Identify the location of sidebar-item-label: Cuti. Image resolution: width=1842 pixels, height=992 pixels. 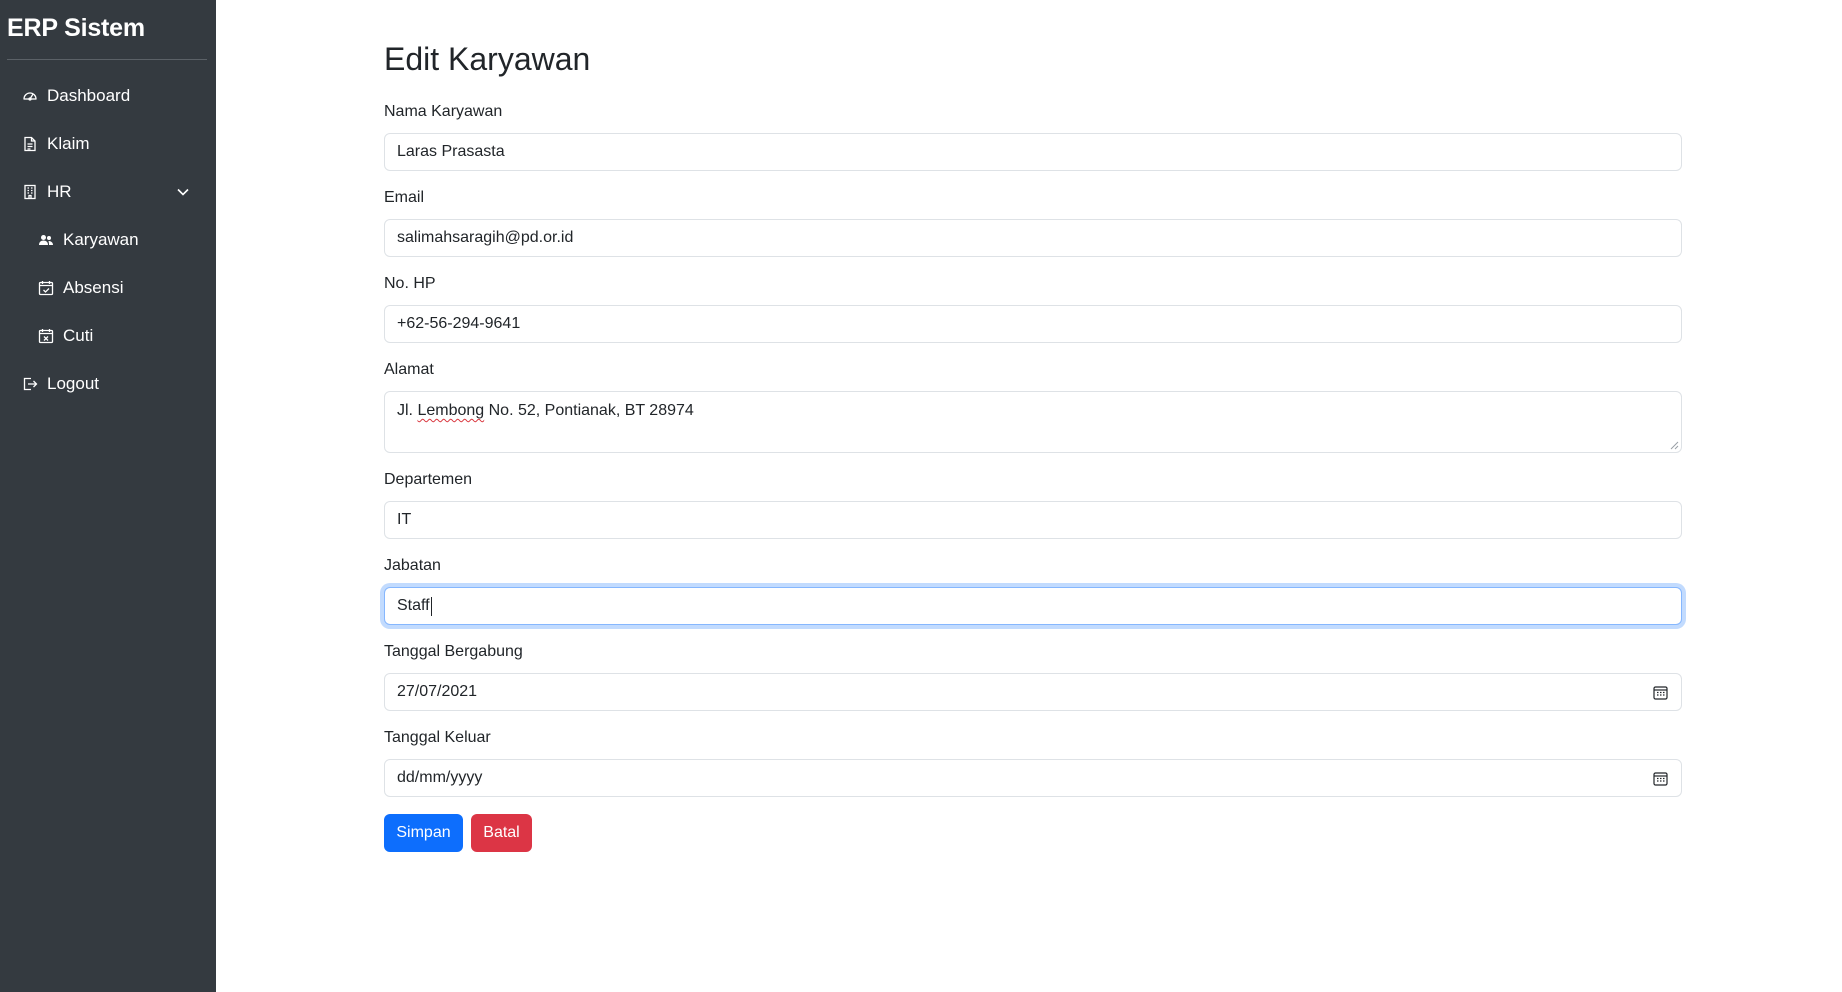
(78, 335).